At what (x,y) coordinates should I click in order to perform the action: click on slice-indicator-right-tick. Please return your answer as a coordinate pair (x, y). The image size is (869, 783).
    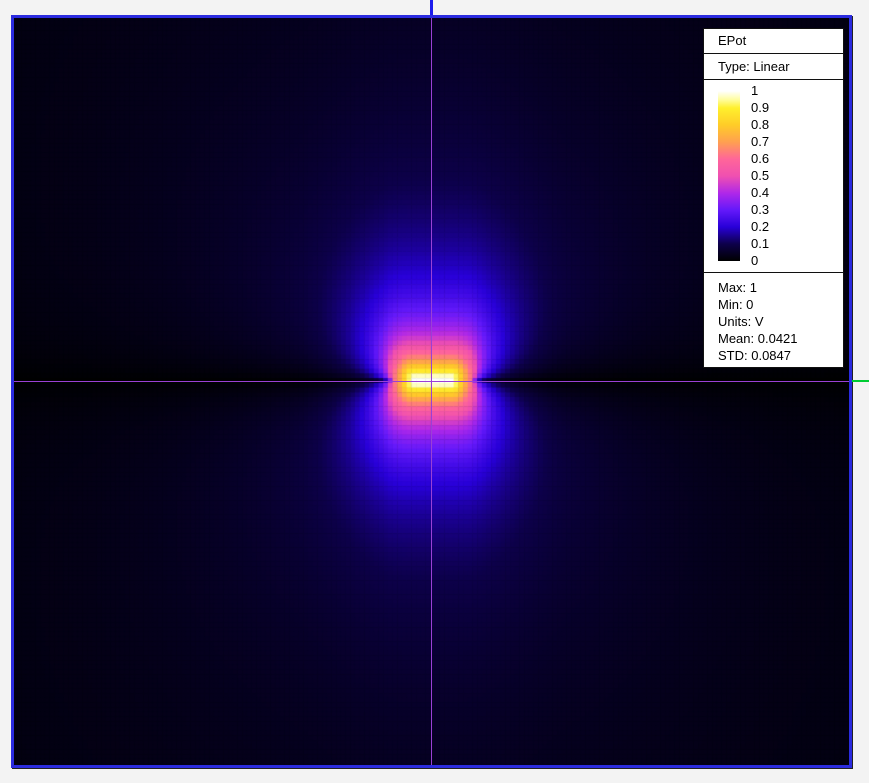
    Looking at the image, I should click on (860, 381).